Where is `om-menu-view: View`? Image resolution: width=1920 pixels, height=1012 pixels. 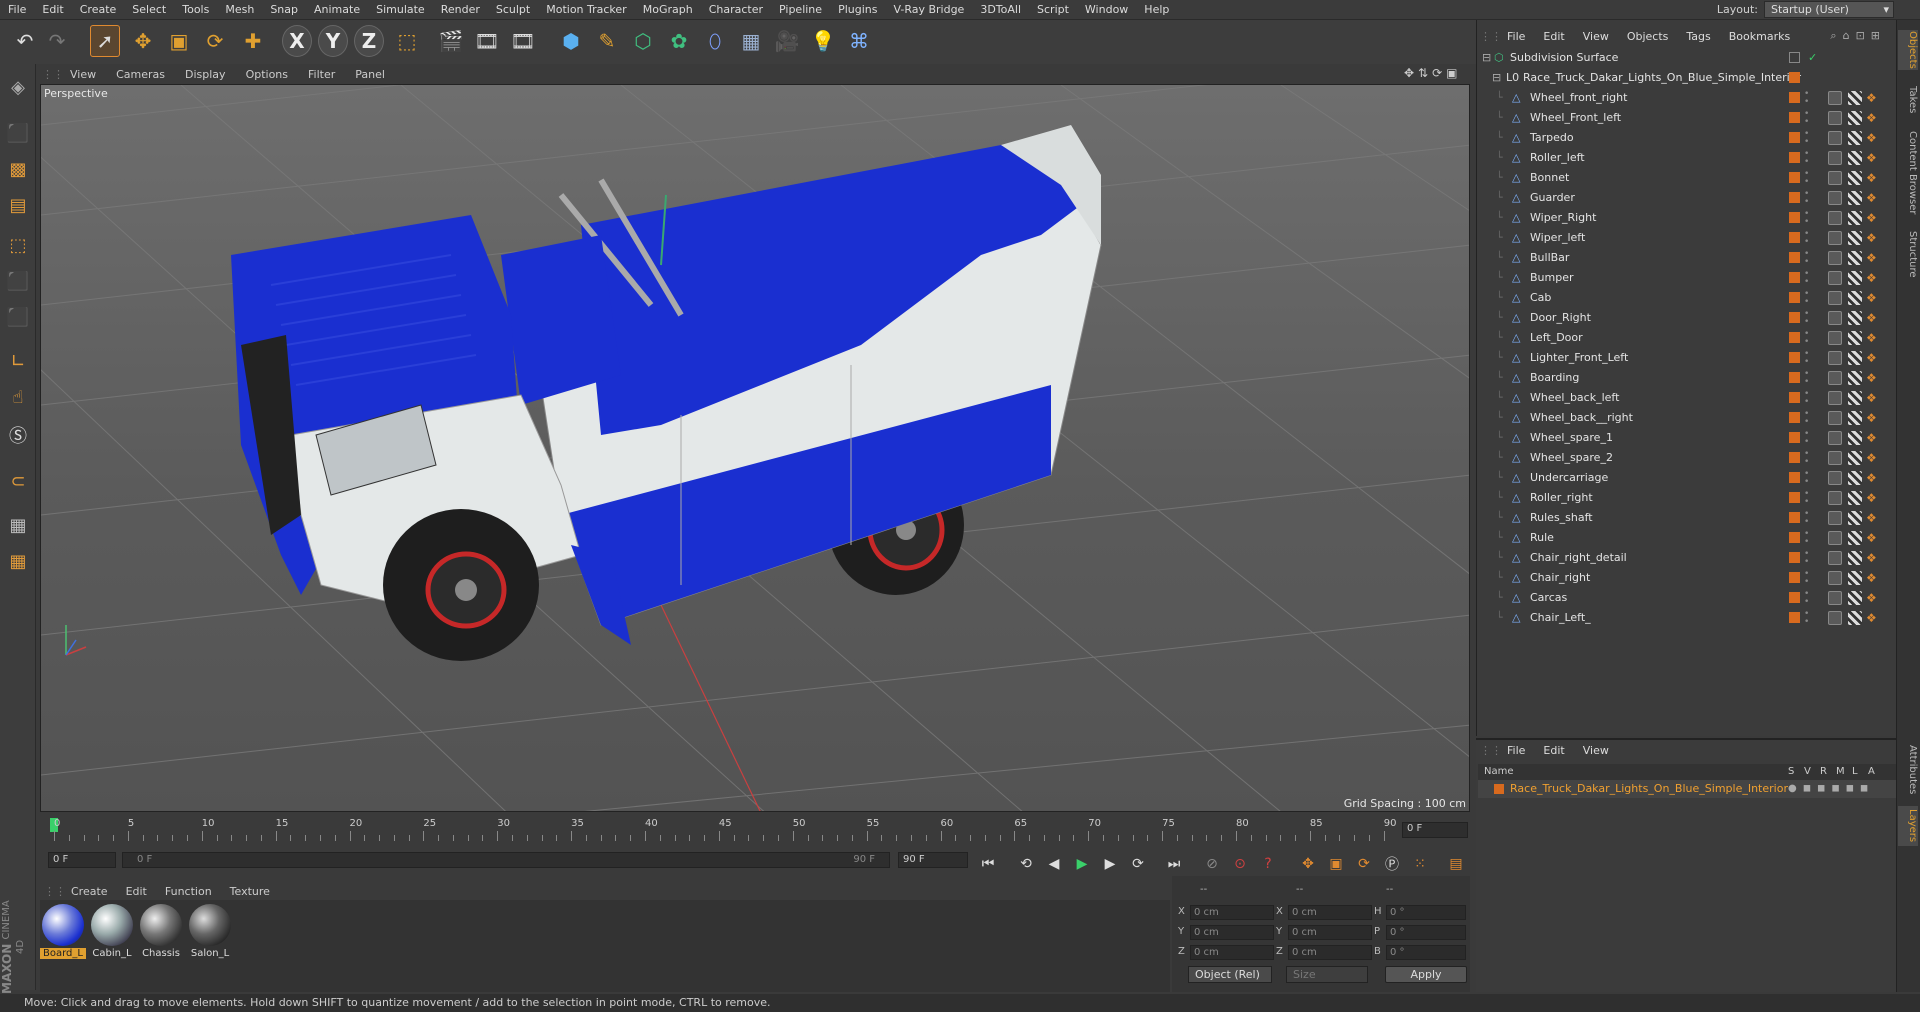 om-menu-view: View is located at coordinates (1596, 36).